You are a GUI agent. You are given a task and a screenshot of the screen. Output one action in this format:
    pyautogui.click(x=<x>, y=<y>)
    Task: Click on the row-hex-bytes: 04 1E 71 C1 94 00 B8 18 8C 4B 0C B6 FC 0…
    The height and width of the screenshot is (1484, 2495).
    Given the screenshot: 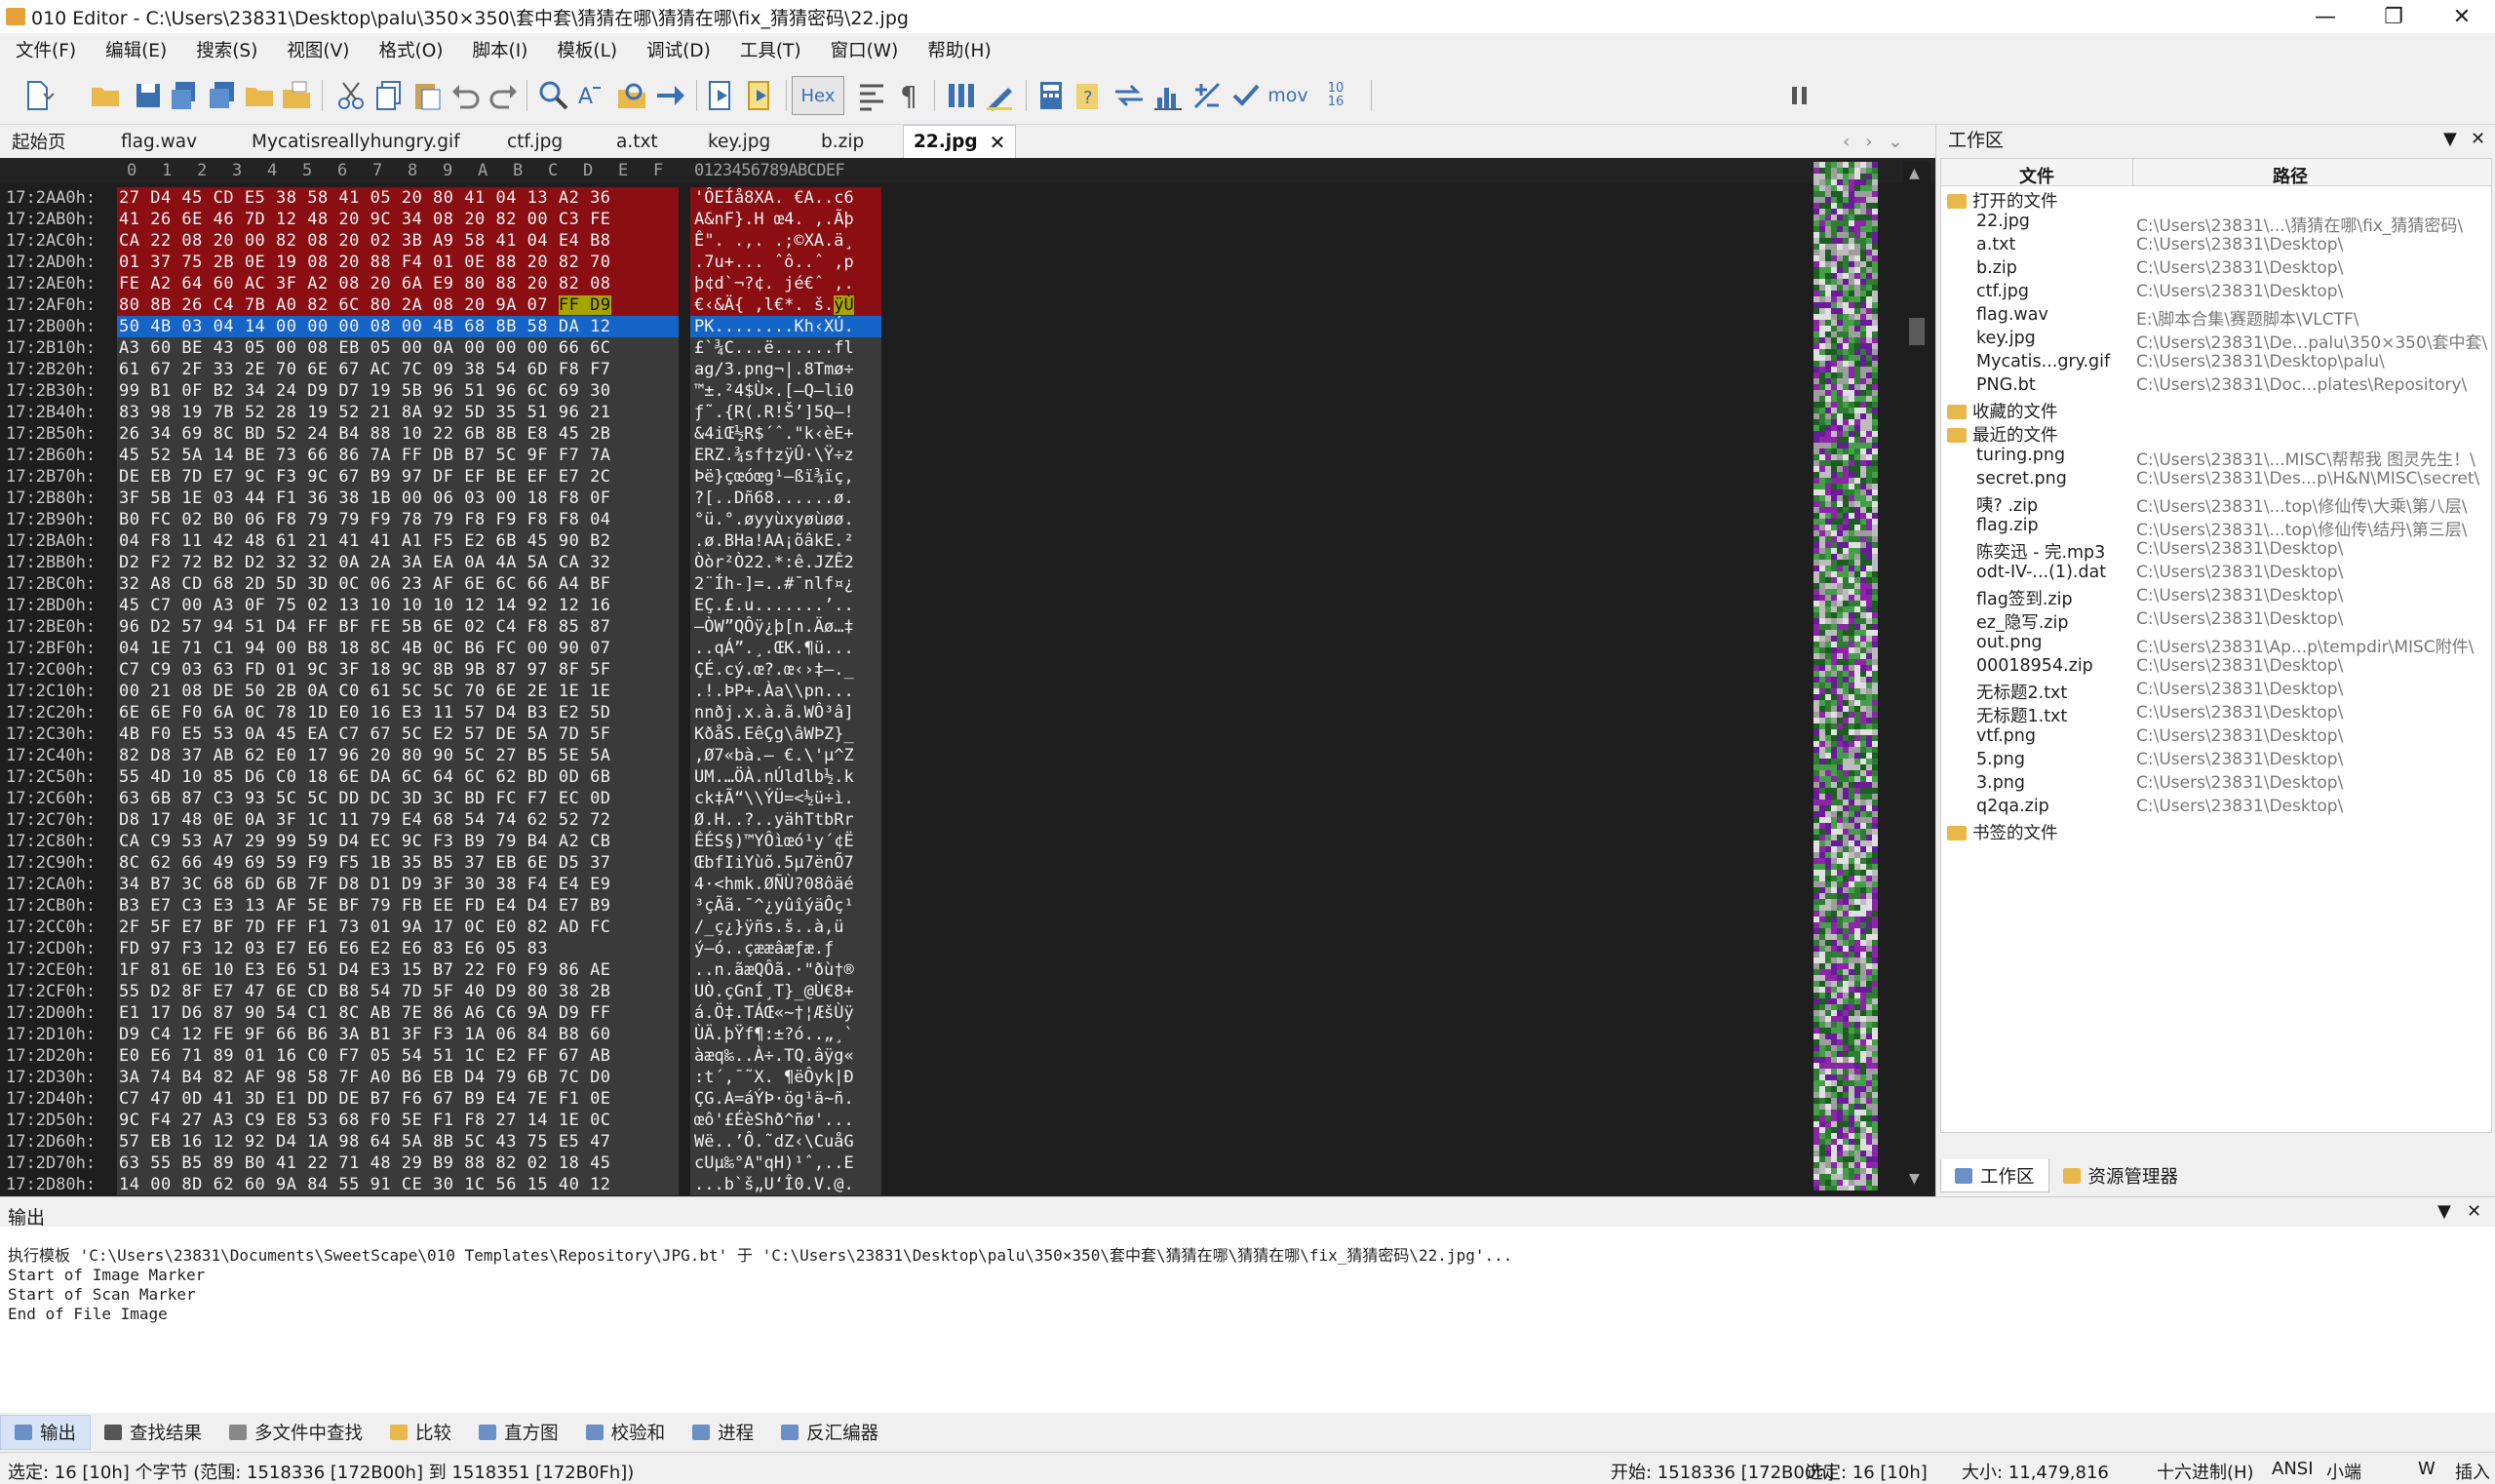 What is the action you would take?
    pyautogui.click(x=398, y=648)
    